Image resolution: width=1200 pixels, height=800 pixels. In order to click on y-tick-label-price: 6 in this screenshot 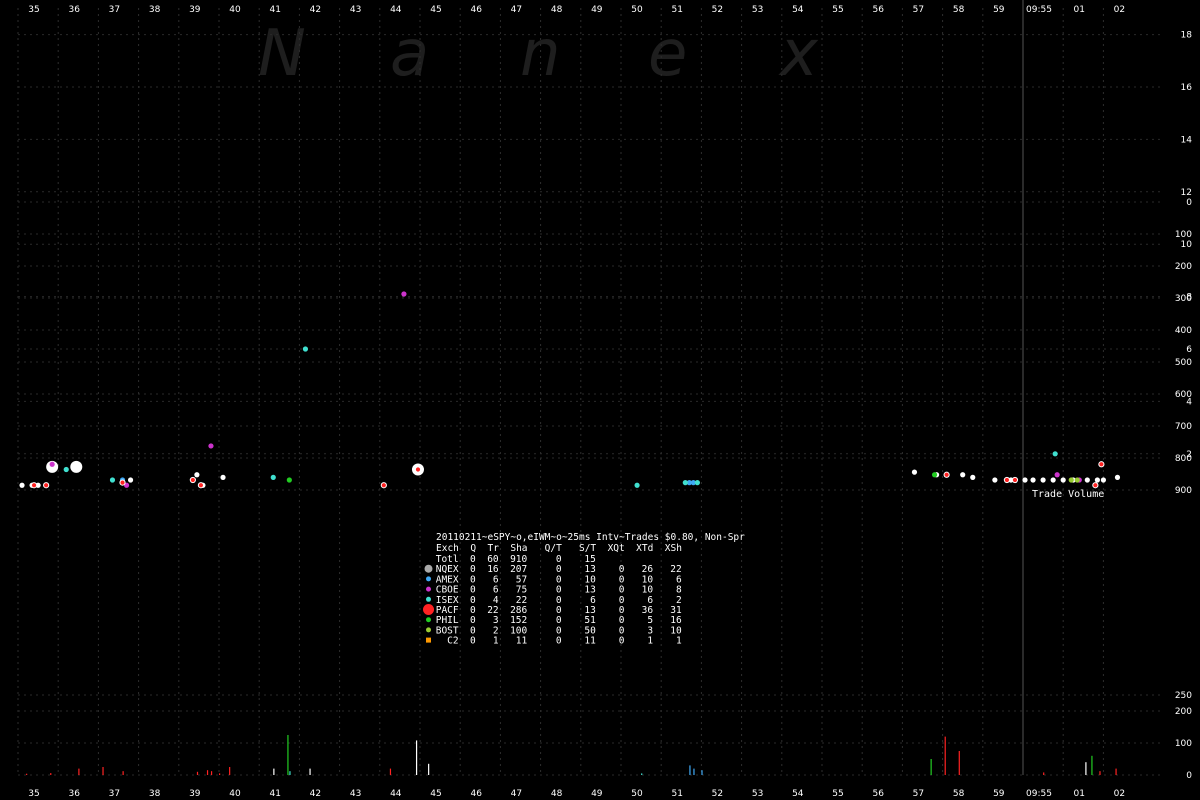, I will do `click(1189, 350)`.